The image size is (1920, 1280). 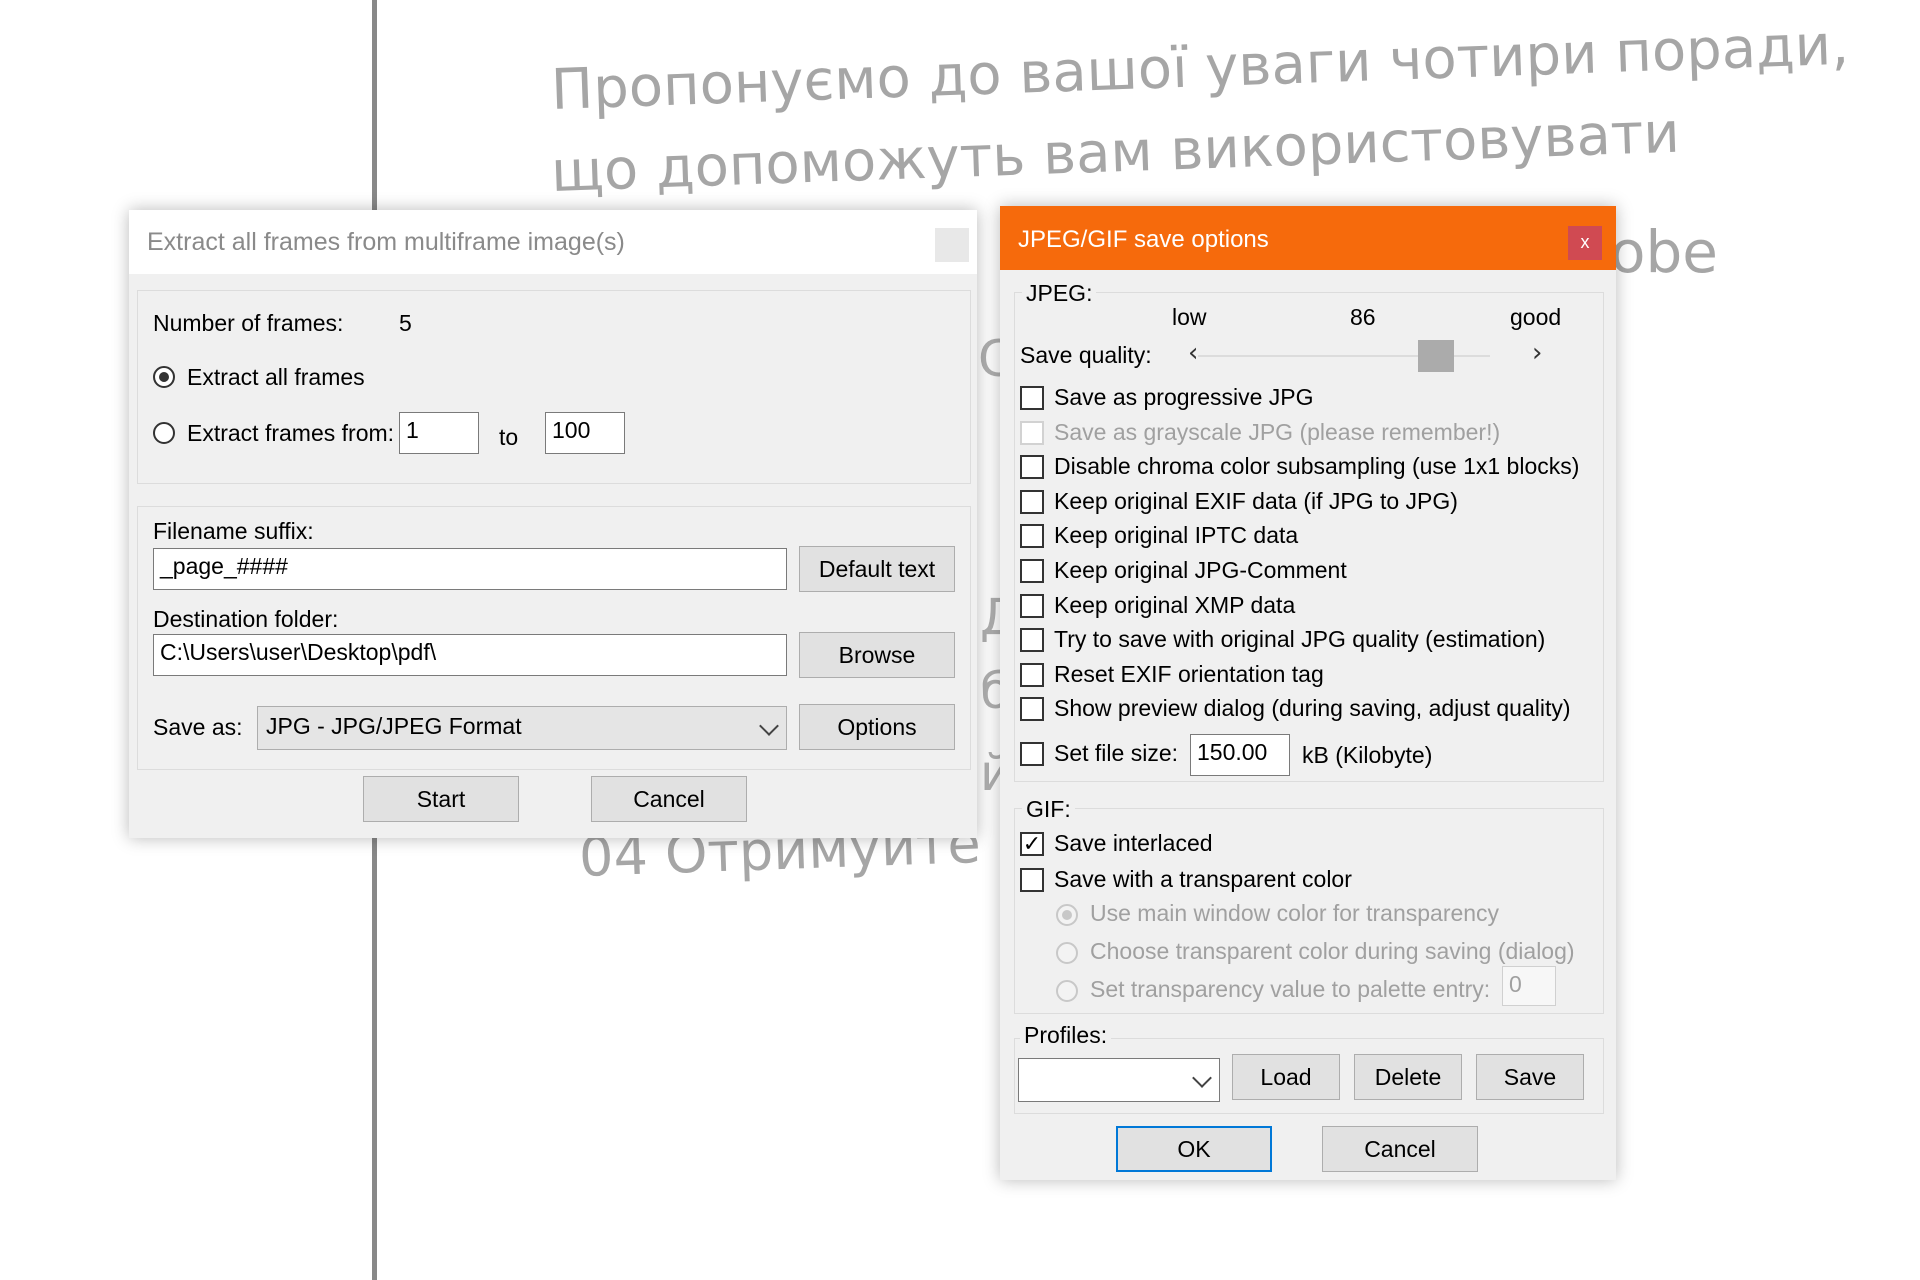 I want to click on transparency-main-window-radio, so click(x=1067, y=915).